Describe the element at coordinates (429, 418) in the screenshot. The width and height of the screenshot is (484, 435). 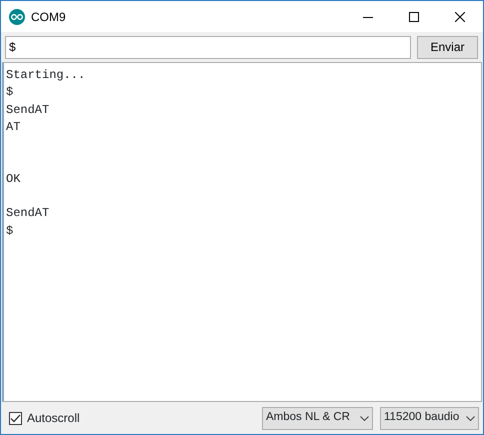
I see `baud-rate-dropdown: 115200 baudio` at that location.